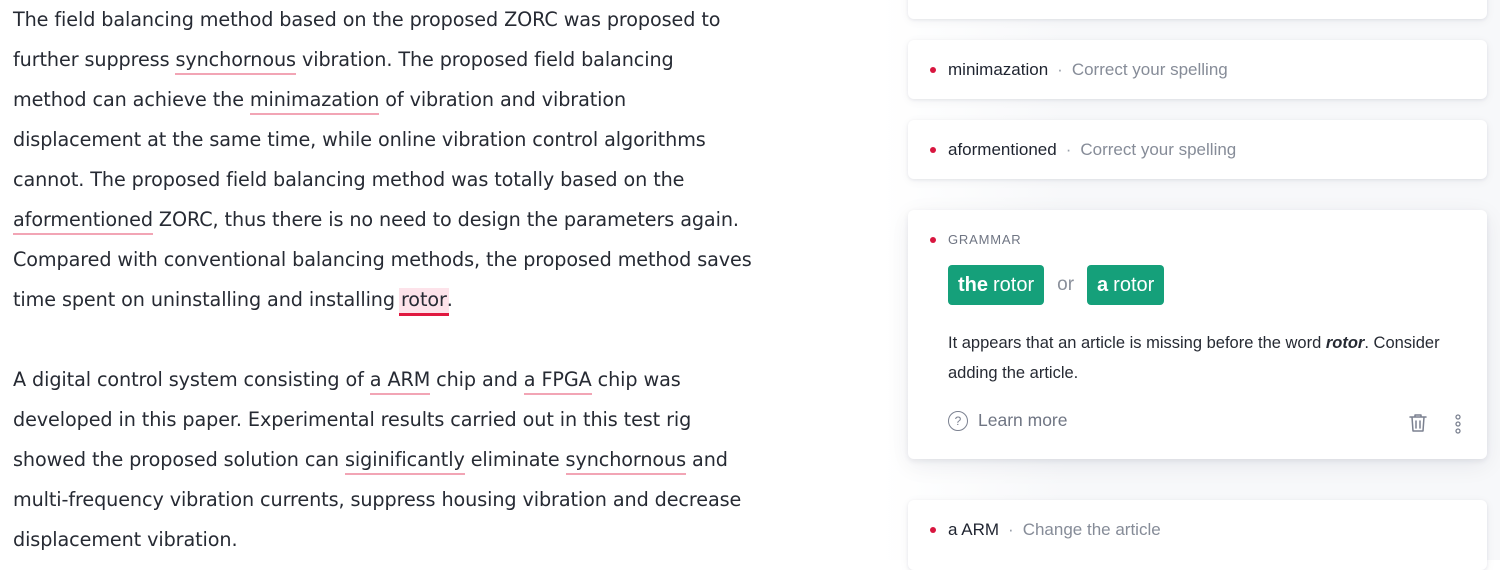 This screenshot has height=570, width=1500. I want to click on suggestion-a-rotor-button: a rotor, so click(1126, 285).